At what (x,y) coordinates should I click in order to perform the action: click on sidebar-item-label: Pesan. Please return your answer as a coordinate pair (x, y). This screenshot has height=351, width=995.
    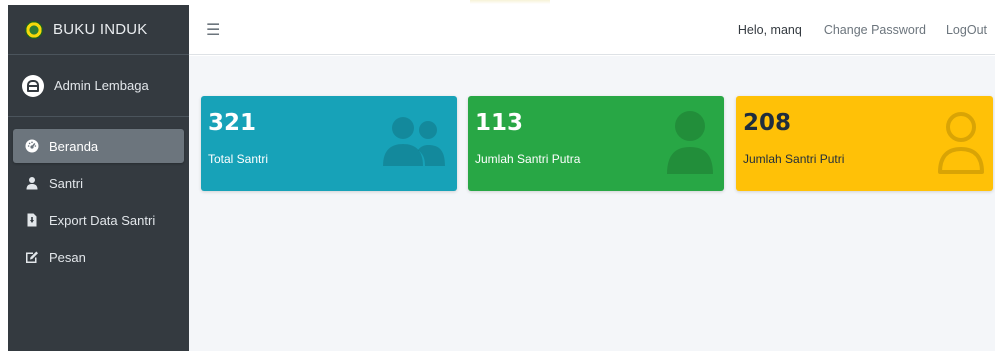
    Looking at the image, I should click on (67, 257).